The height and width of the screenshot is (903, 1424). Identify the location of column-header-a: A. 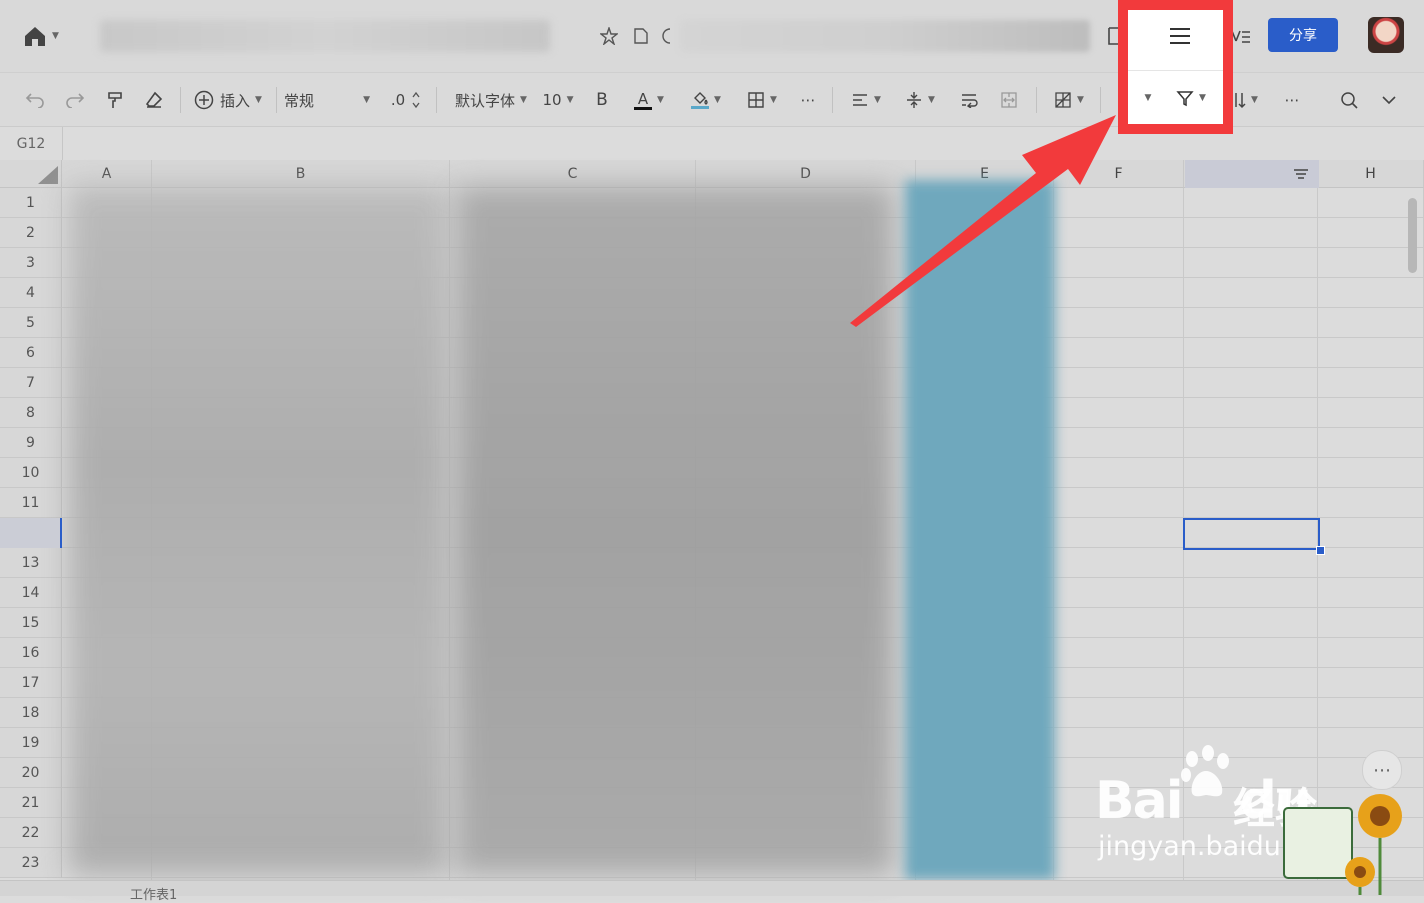
(107, 174).